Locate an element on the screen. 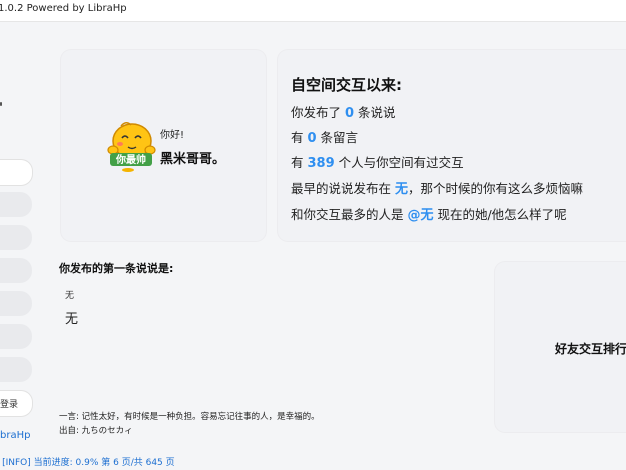 The width and height of the screenshot is (626, 470). friend-ranking-title: 好友交互排行 is located at coordinates (590, 349).